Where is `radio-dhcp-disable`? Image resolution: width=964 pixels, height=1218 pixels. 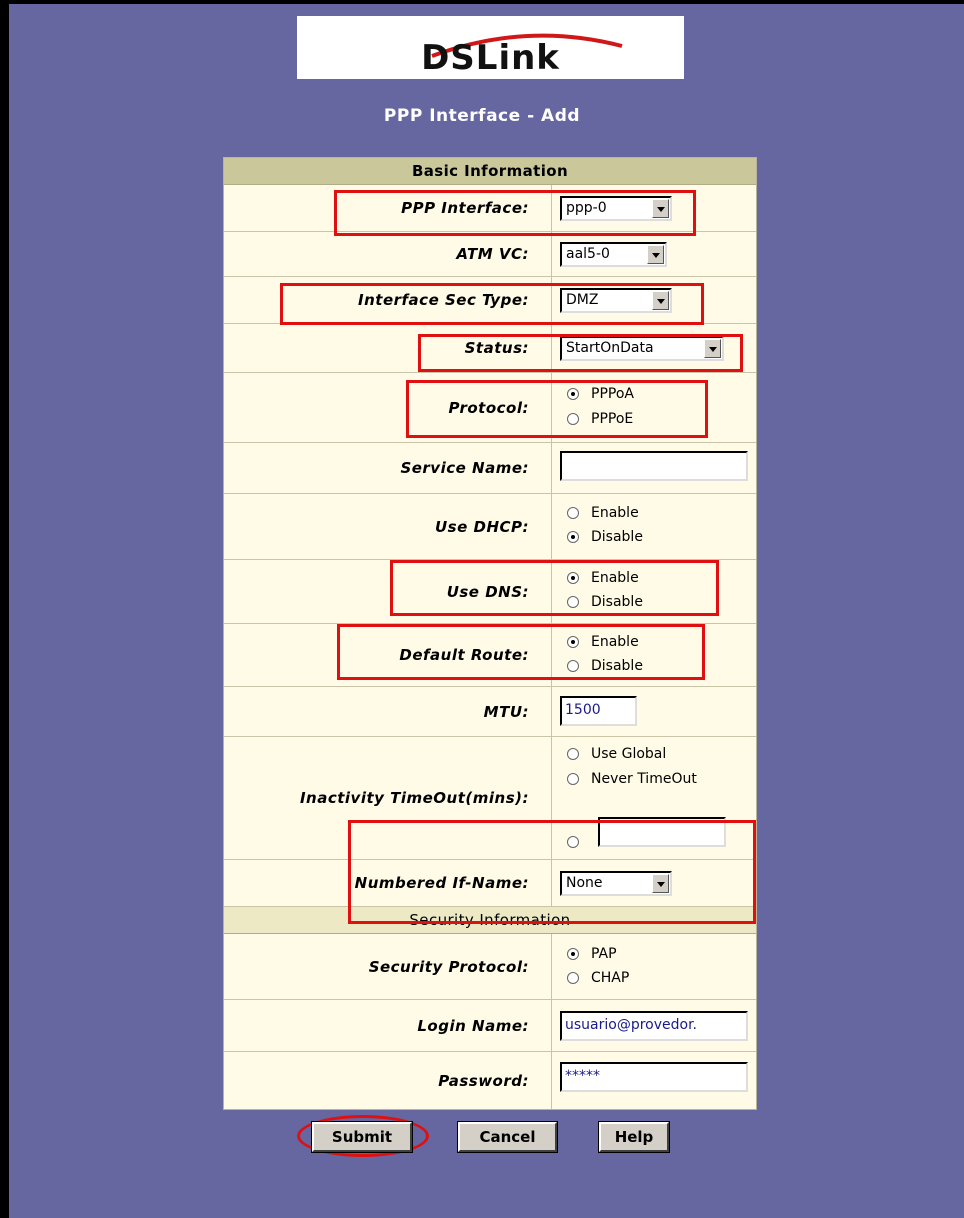
radio-dhcp-disable is located at coordinates (573, 537).